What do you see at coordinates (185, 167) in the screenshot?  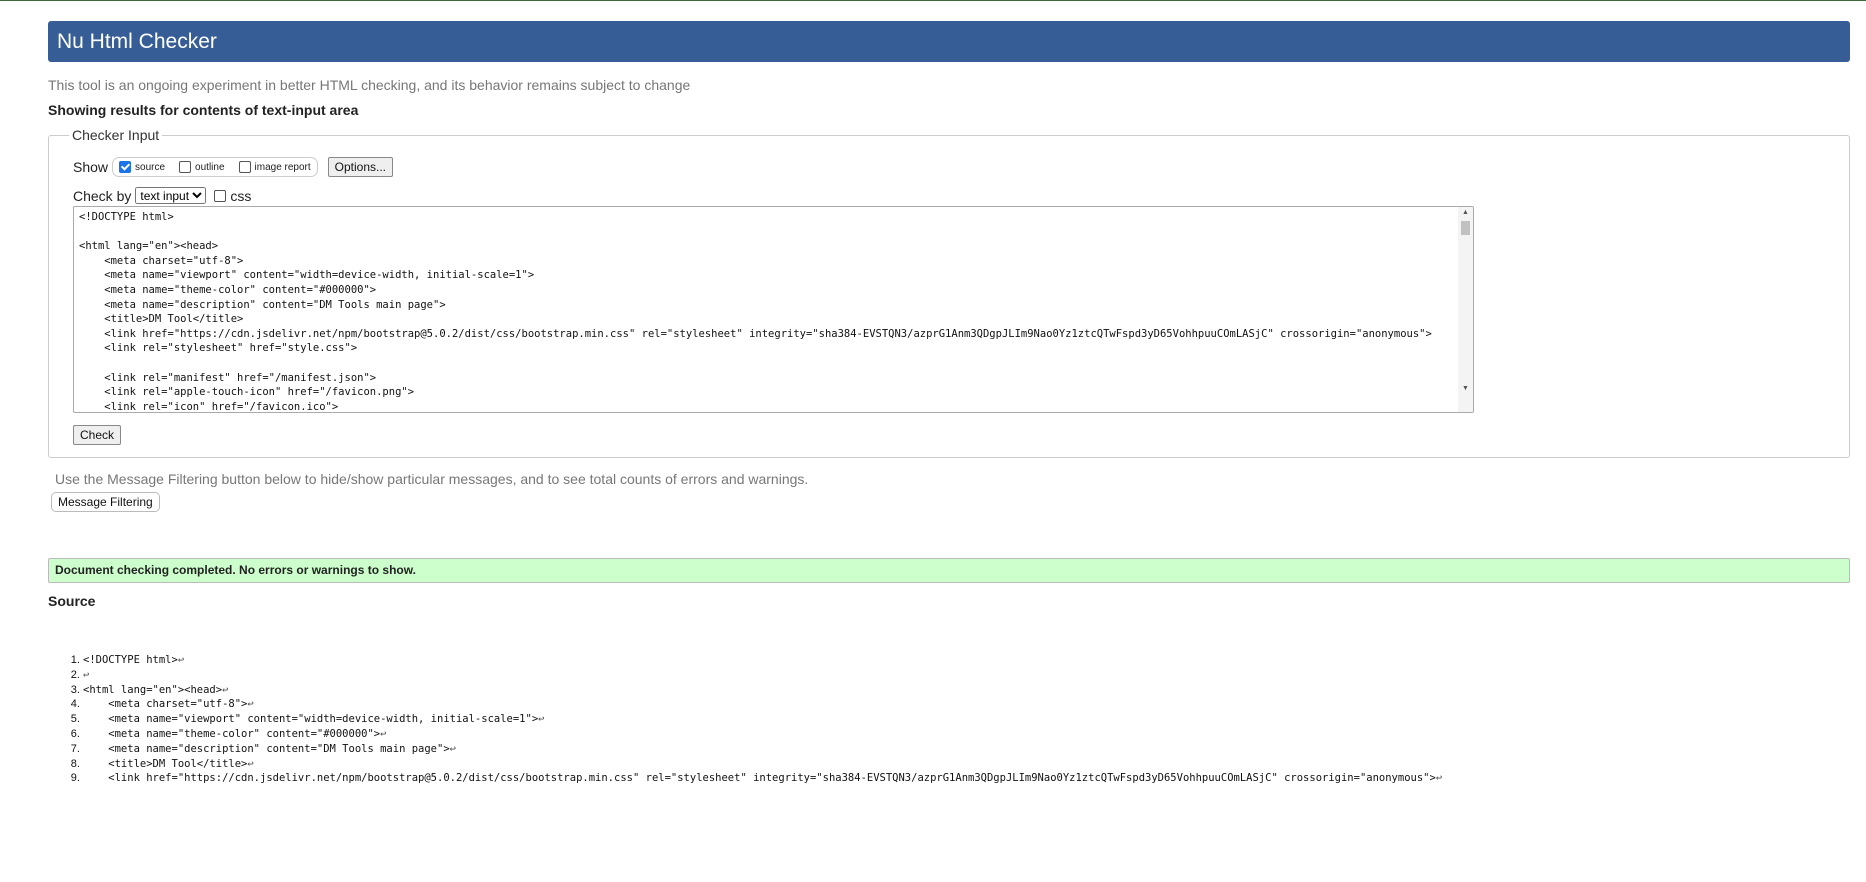 I see `outline-checkbox` at bounding box center [185, 167].